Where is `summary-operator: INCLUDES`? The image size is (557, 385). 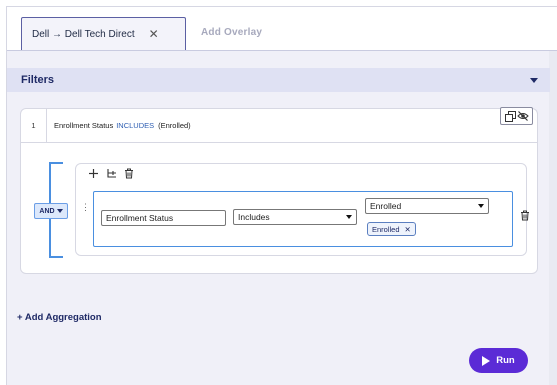
summary-operator: INCLUDES is located at coordinates (135, 125).